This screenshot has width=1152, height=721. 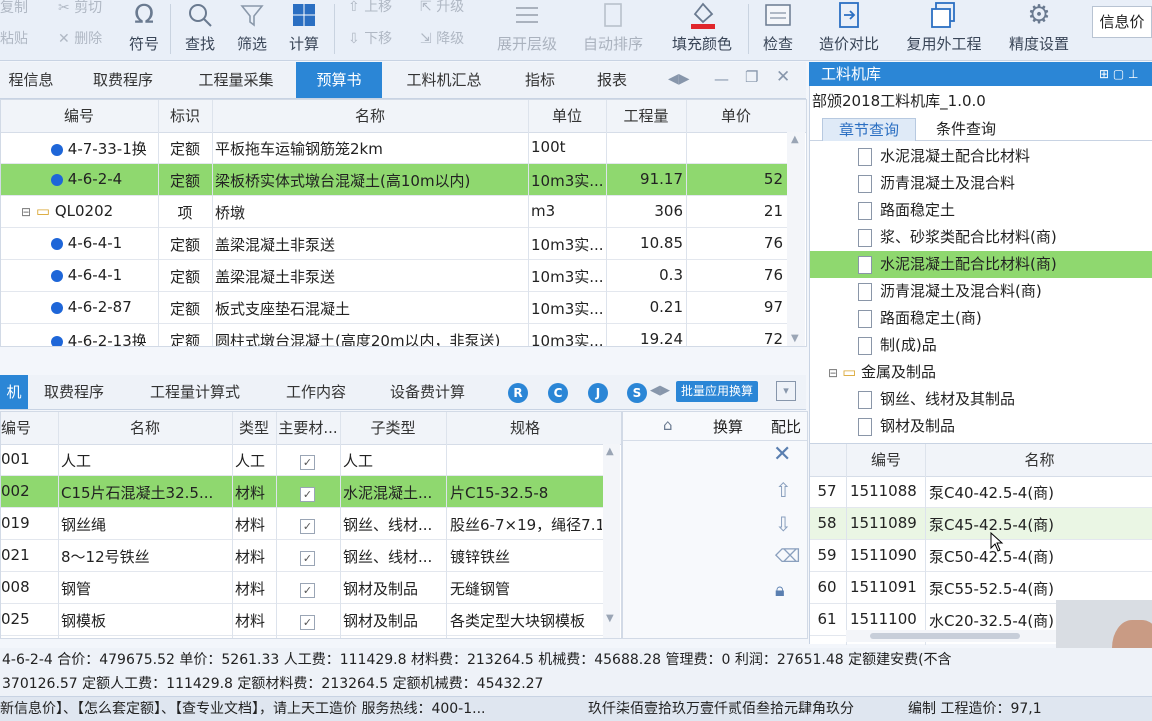 I want to click on tree-item: 水泥混凝土配合比材料(商), so click(x=981, y=264).